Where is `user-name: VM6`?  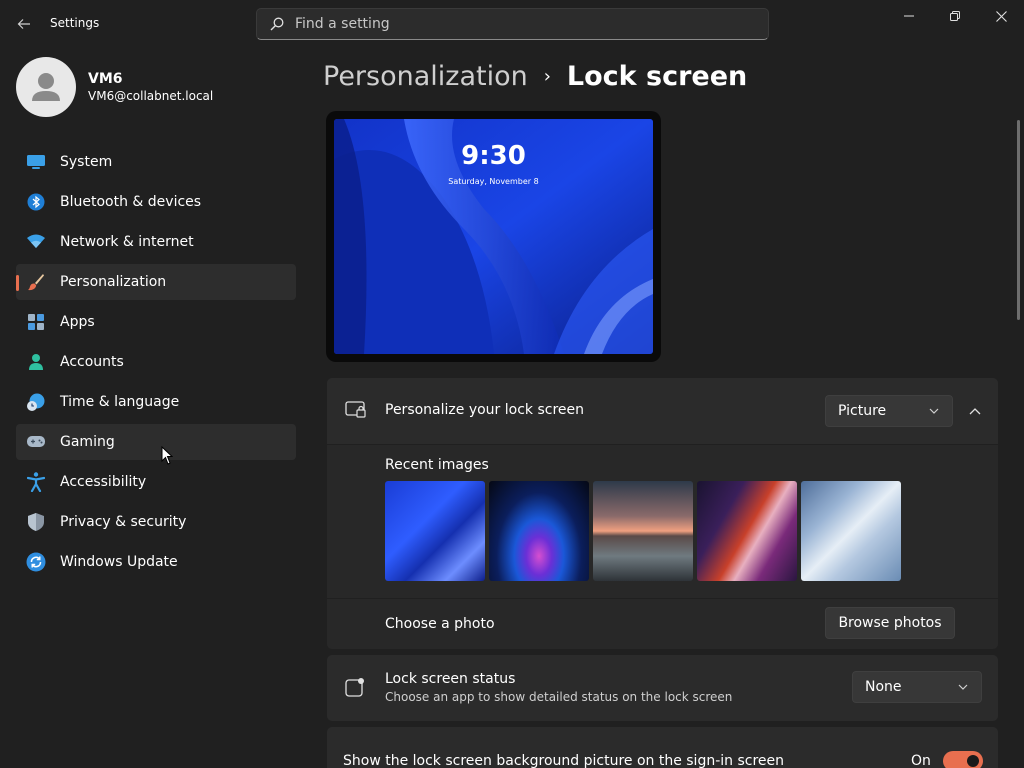 user-name: VM6 is located at coordinates (105, 79).